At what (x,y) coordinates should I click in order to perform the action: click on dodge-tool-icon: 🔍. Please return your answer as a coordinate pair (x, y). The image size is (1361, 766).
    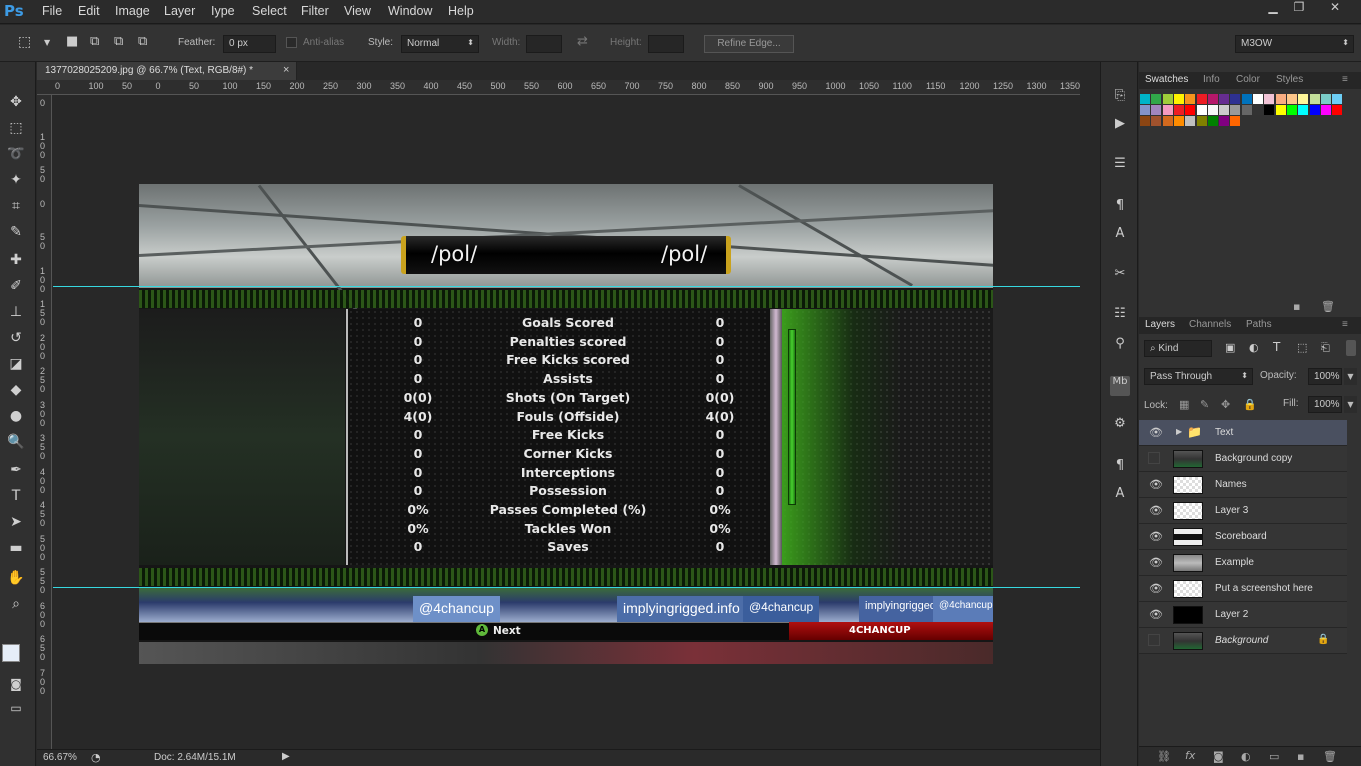
    Looking at the image, I should click on (16, 442).